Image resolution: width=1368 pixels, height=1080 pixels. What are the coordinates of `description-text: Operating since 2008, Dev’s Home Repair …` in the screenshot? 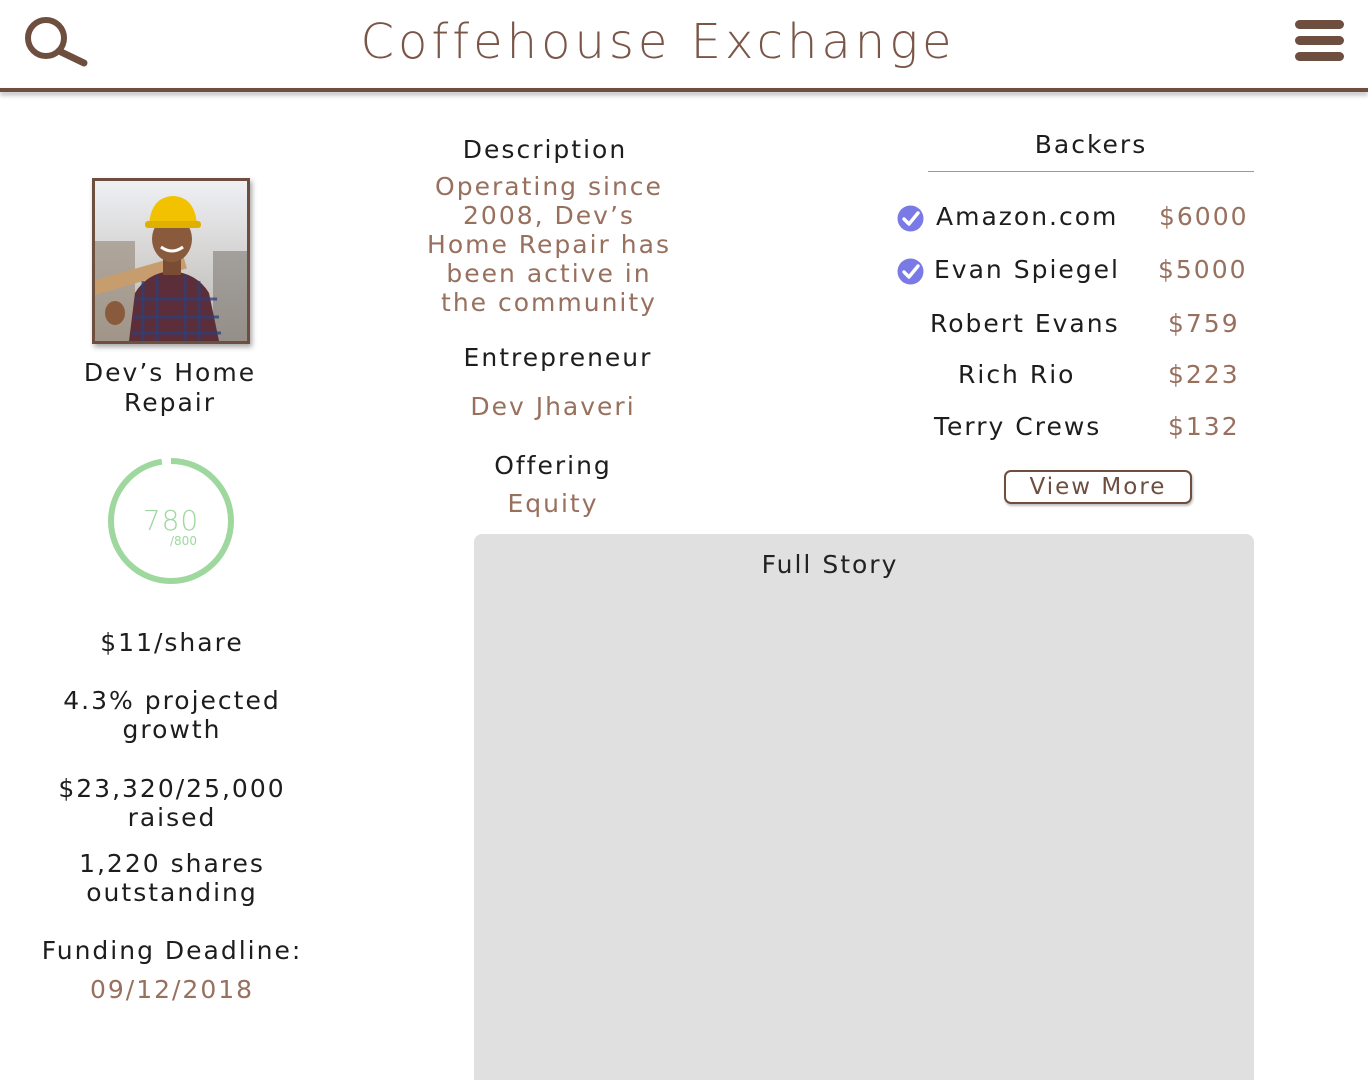 It's located at (549, 244).